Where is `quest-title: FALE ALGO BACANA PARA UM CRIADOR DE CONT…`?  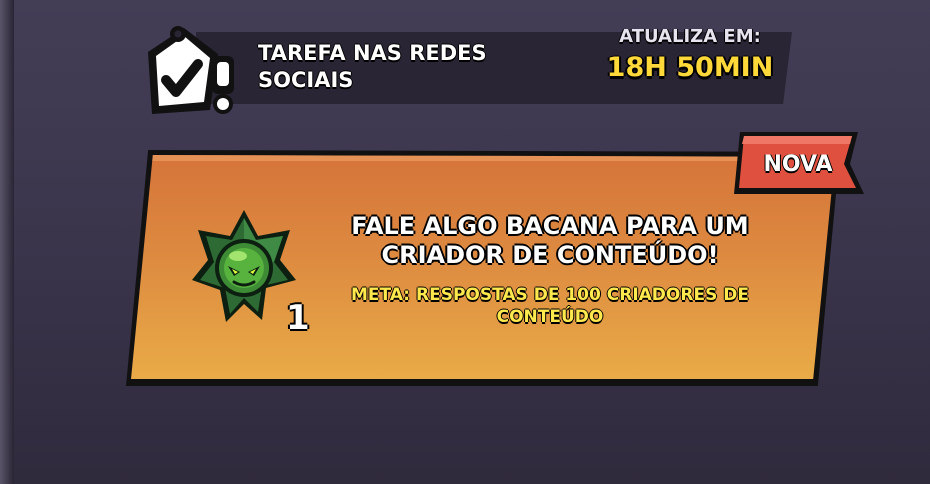
quest-title: FALE ALGO BACANA PARA UM CRIADOR DE CONT… is located at coordinates (550, 240).